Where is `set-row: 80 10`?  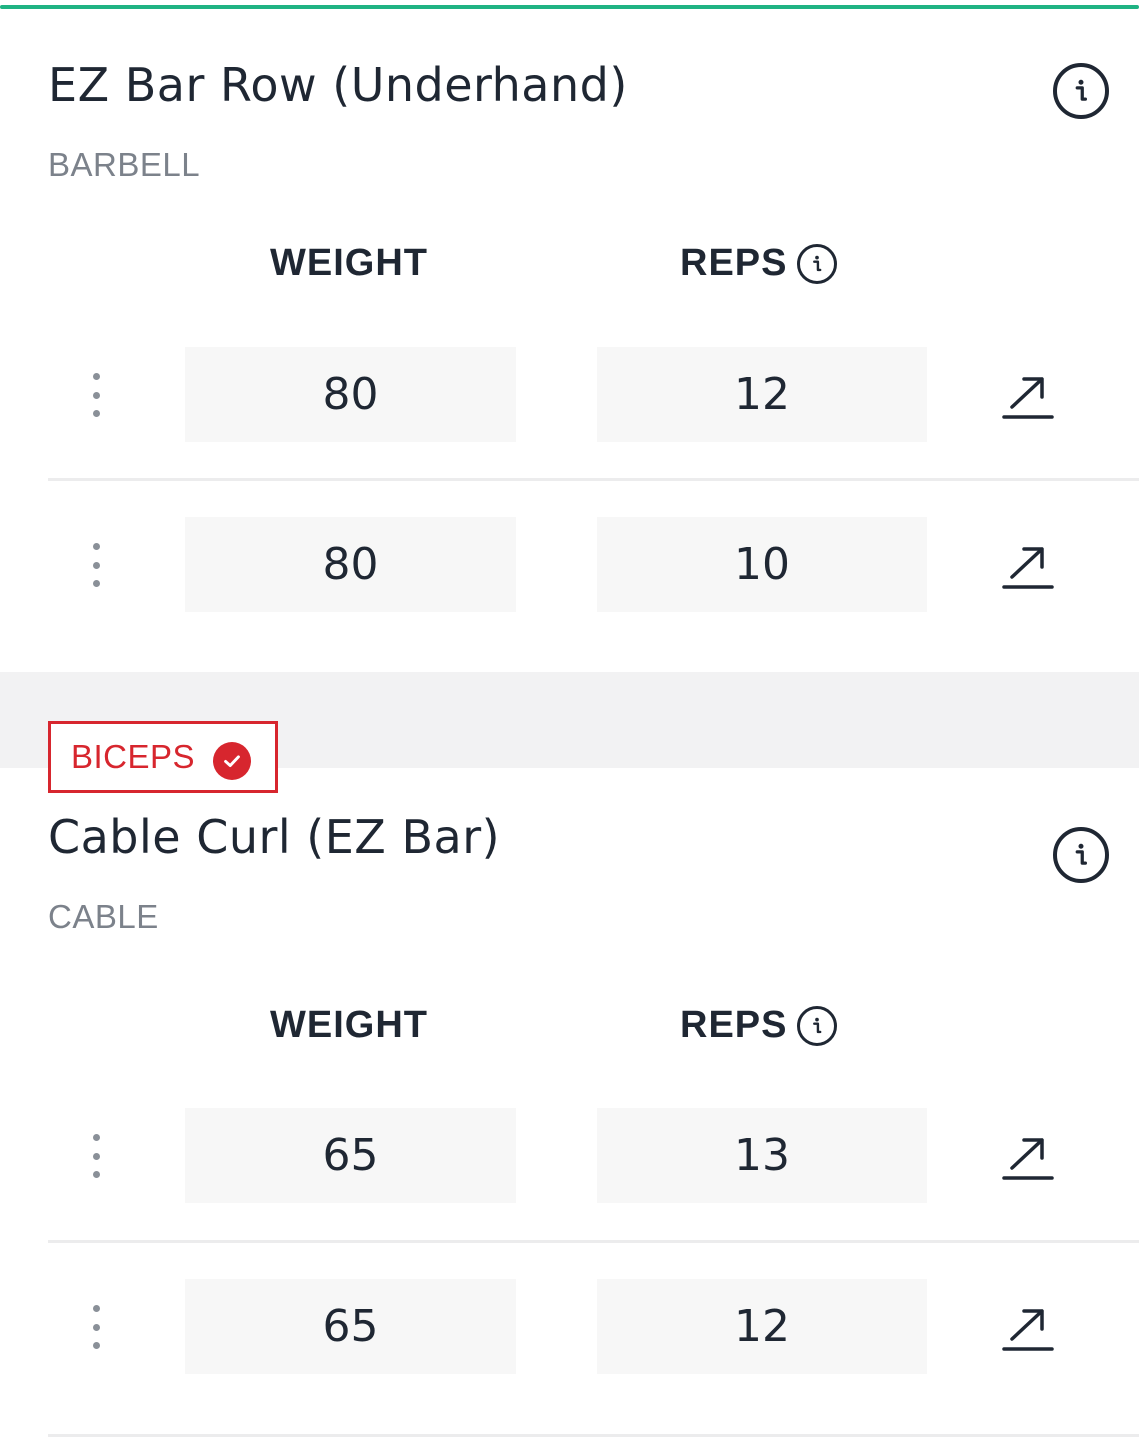 set-row: 80 10 is located at coordinates (593, 565).